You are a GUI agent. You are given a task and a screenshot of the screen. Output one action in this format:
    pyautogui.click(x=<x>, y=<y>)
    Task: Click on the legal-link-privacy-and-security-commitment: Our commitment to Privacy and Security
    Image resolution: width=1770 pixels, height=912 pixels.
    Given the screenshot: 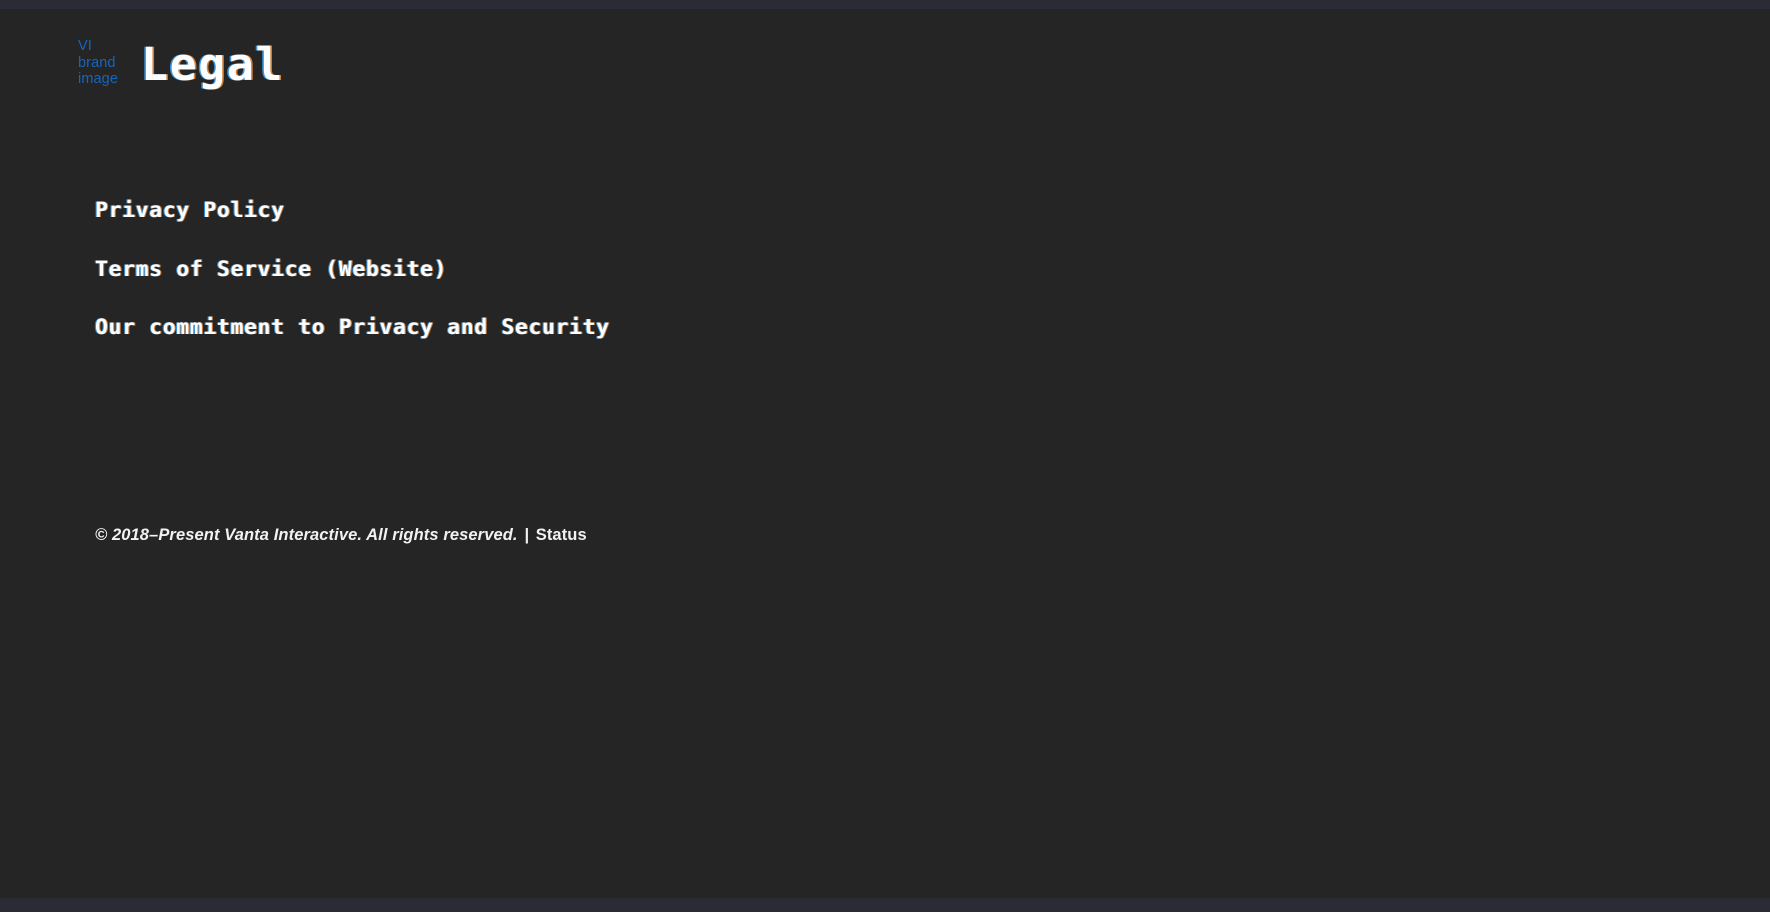 What is the action you would take?
    pyautogui.click(x=352, y=328)
    